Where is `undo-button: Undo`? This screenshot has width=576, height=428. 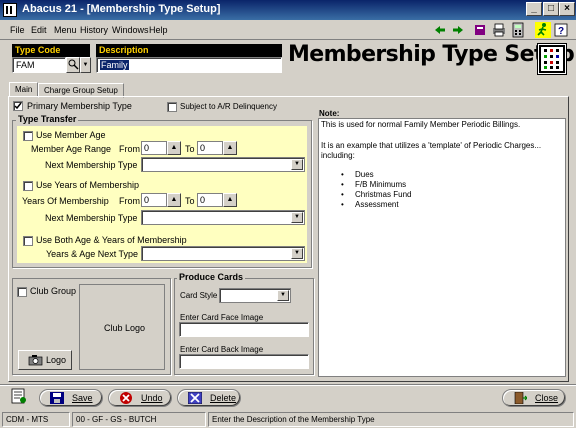
undo-button: Undo is located at coordinates (140, 398).